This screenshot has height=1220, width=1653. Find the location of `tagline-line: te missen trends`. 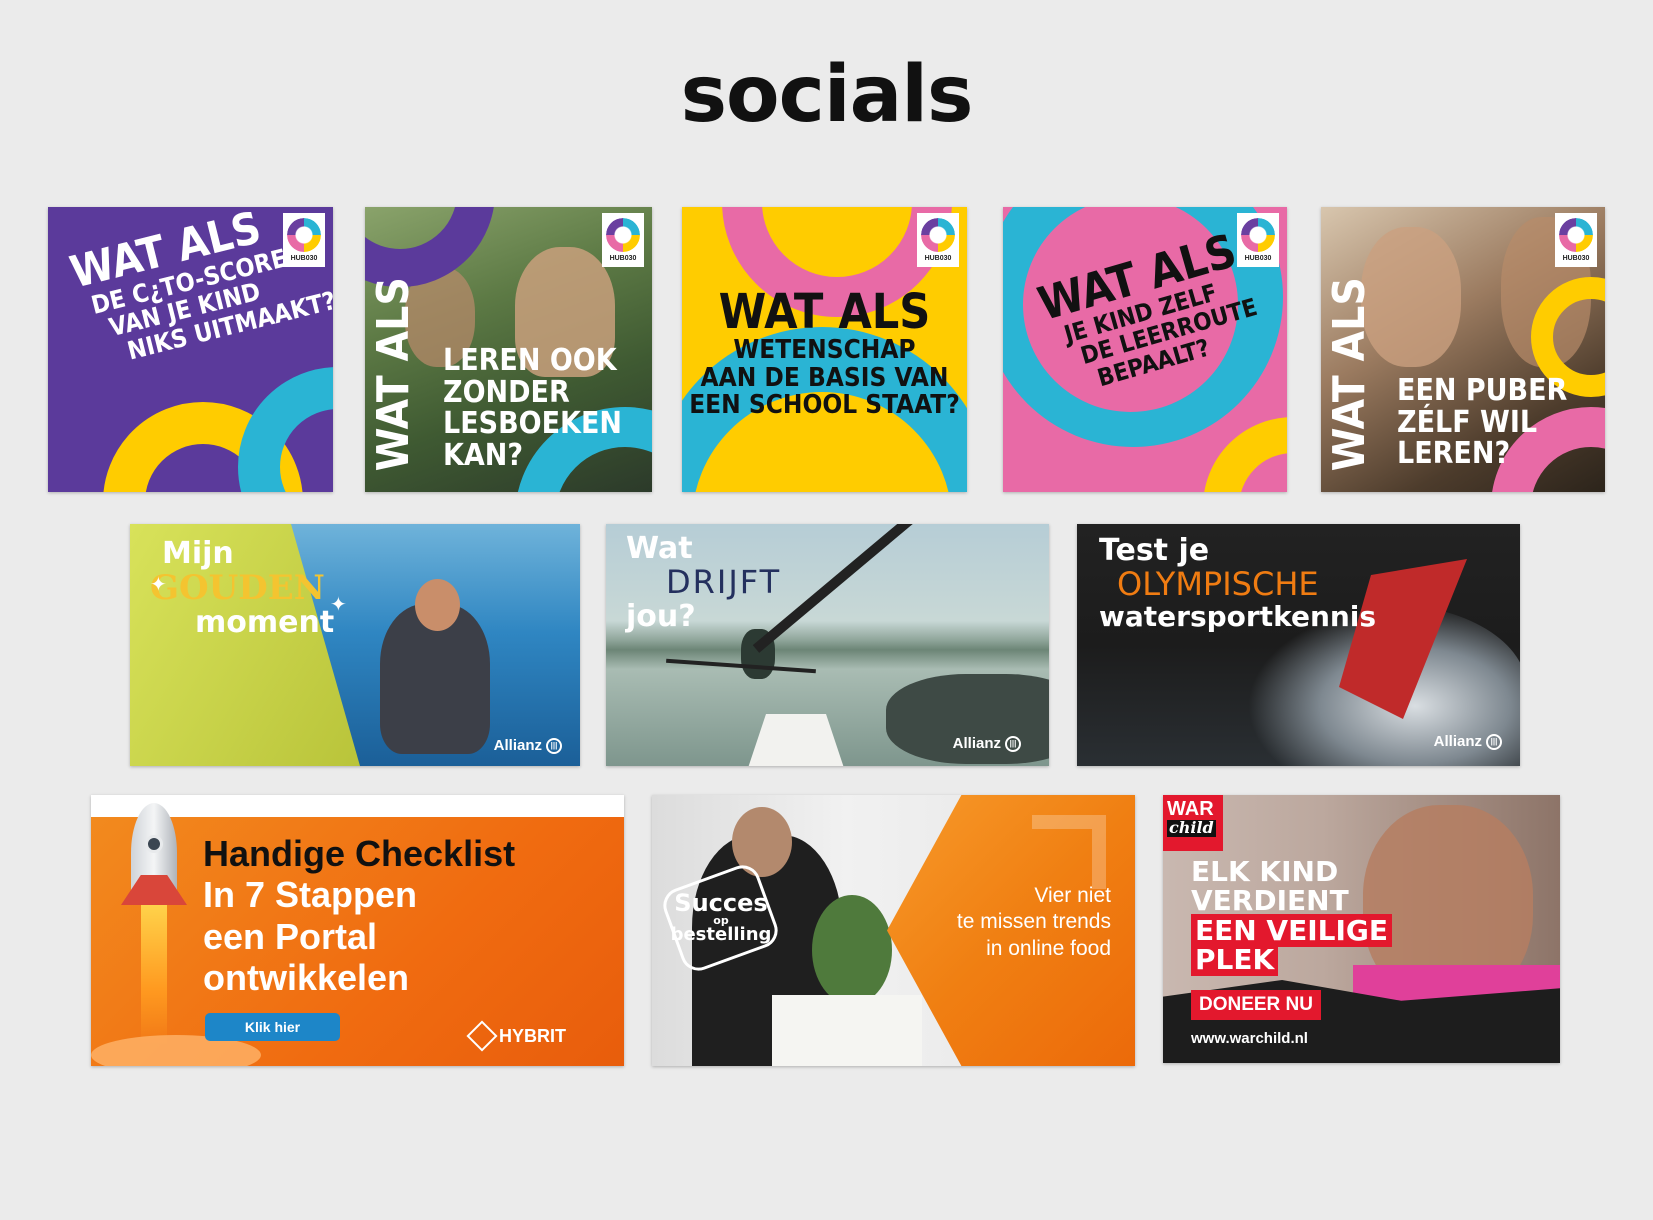

tagline-line: te missen trends is located at coordinates (1033, 922).